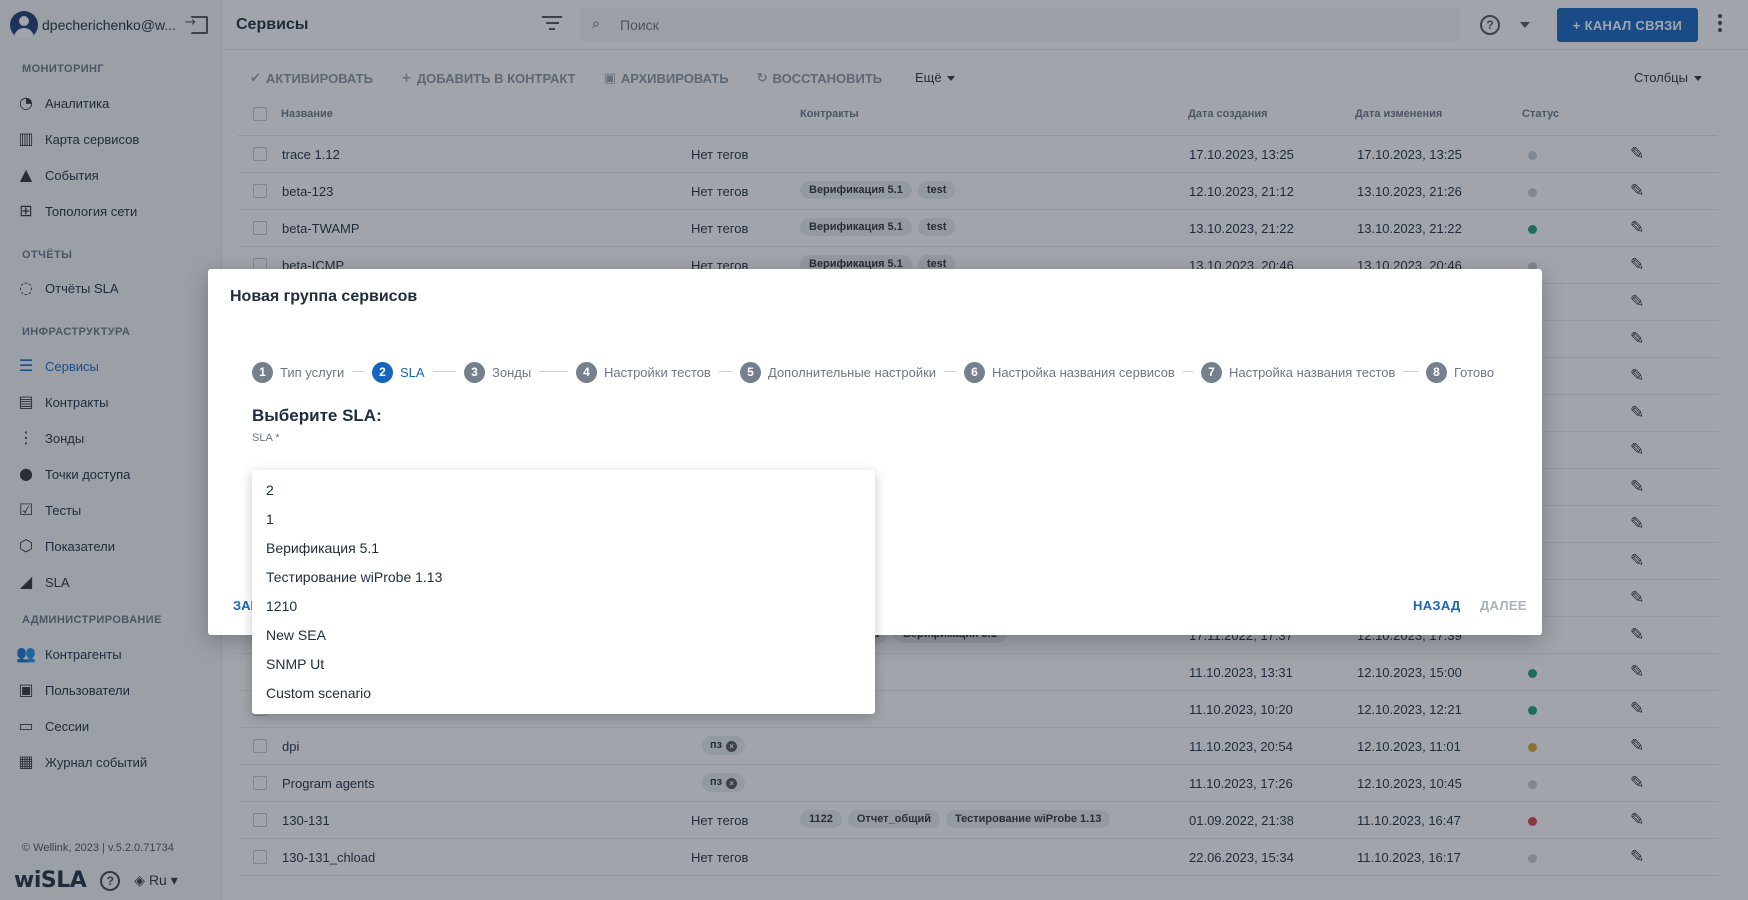 The width and height of the screenshot is (1748, 900). I want to click on step-number: 4, so click(586, 372).